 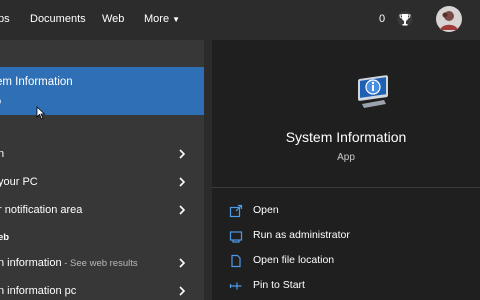 What do you see at coordinates (382, 19) in the screenshot?
I see `rewards-points: 0` at bounding box center [382, 19].